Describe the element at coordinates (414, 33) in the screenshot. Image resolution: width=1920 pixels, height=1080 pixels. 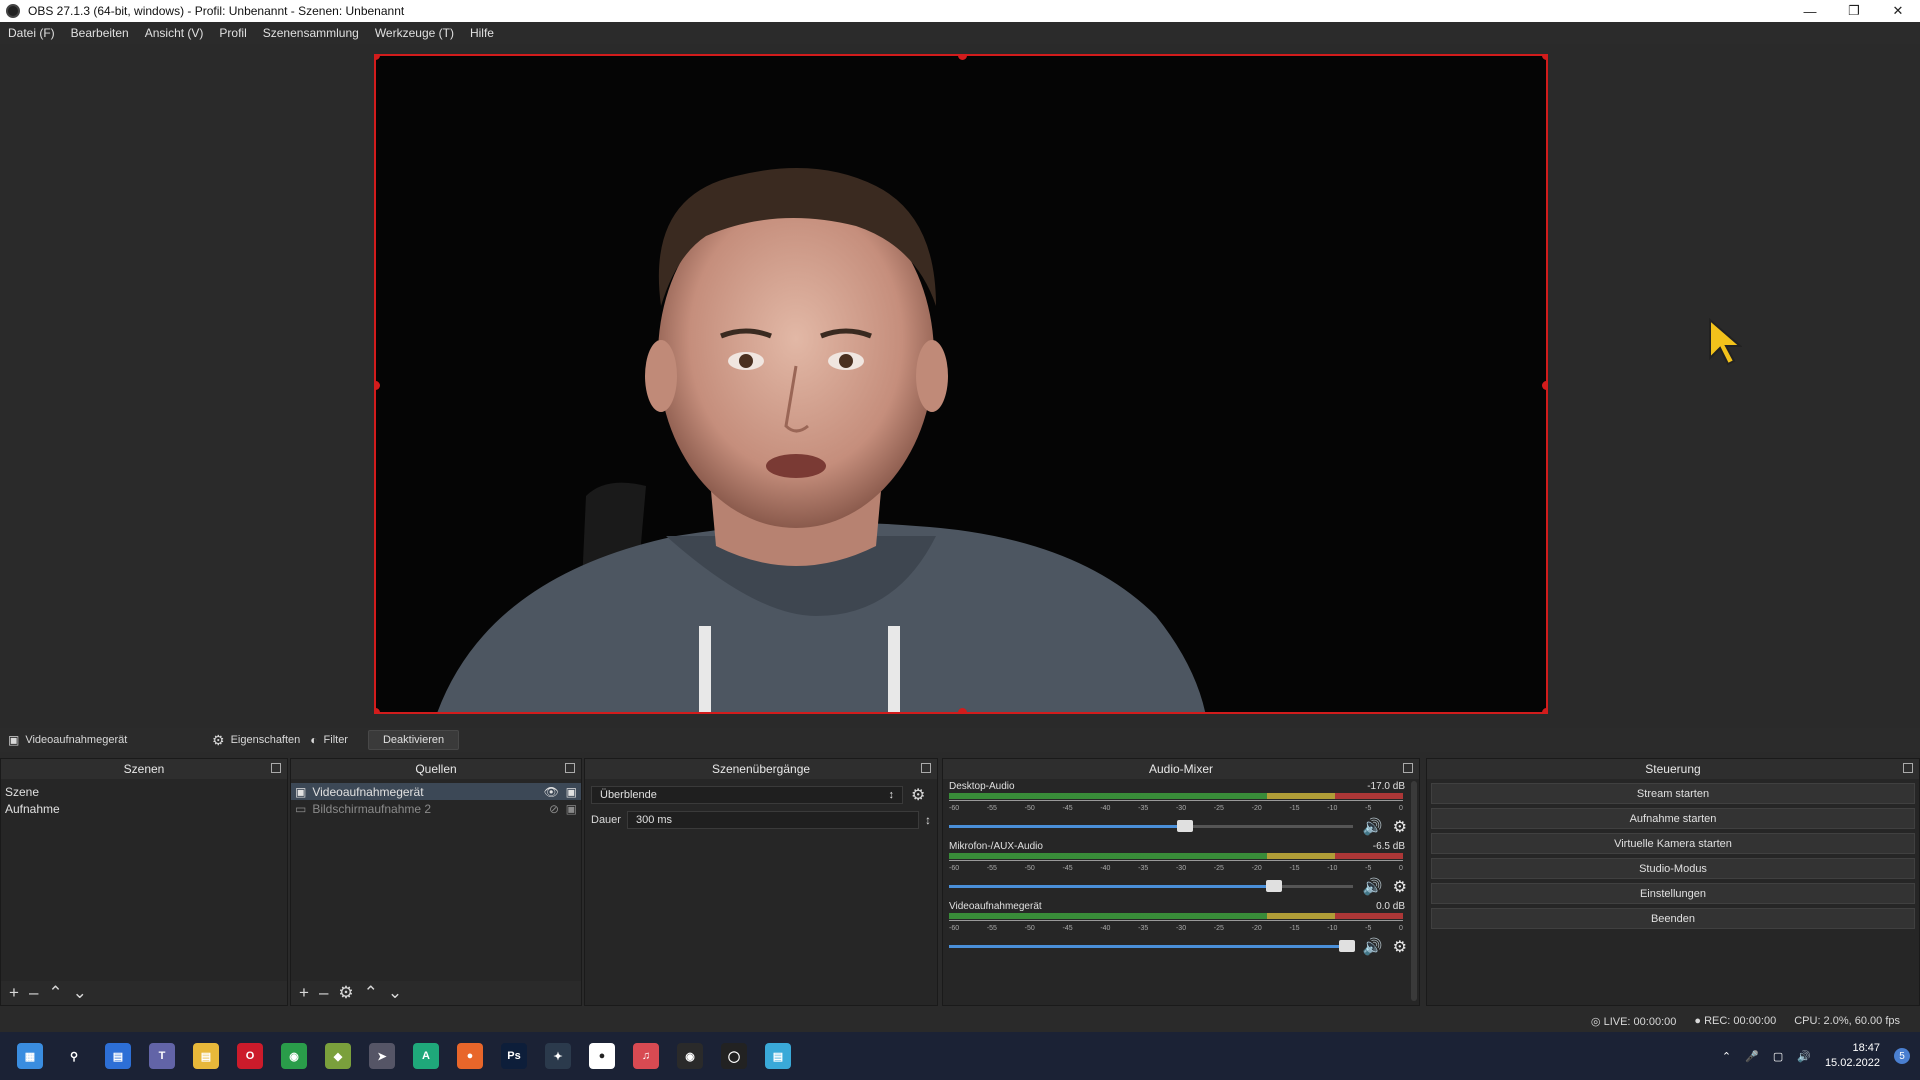
I see `menu-tools: Werkzeuge (T)` at that location.